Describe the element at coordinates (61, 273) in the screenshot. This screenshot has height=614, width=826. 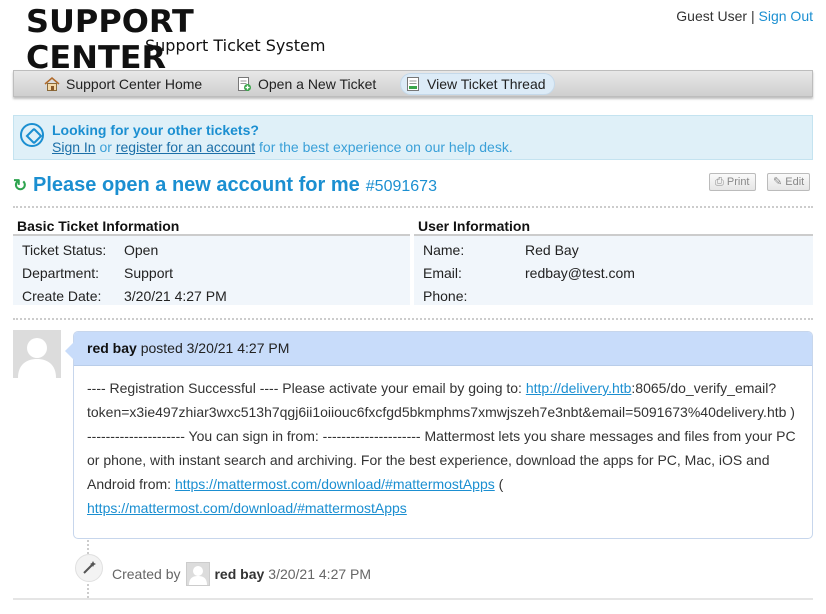
I see `info-label: Department:` at that location.